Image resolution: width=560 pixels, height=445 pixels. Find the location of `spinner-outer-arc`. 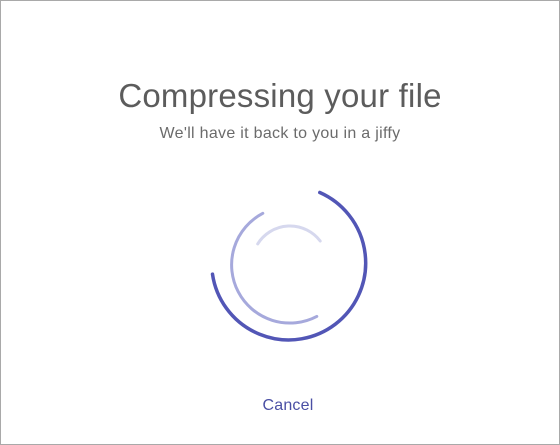

spinner-outer-arc is located at coordinates (289, 266).